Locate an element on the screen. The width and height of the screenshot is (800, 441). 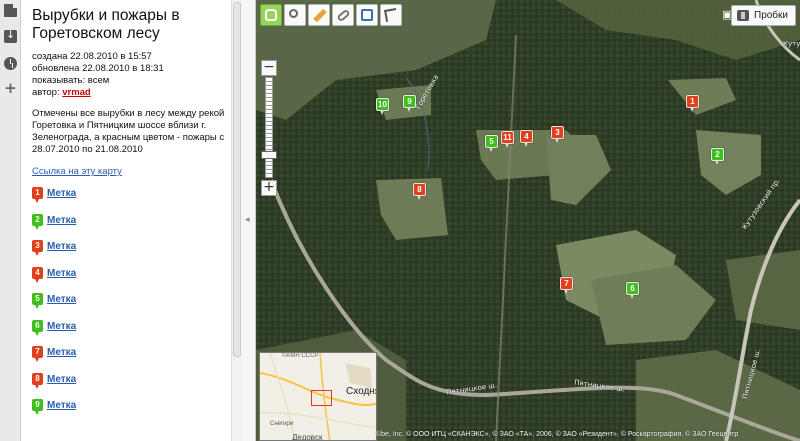
marker-pin-number: 2 is located at coordinates (37, 219).